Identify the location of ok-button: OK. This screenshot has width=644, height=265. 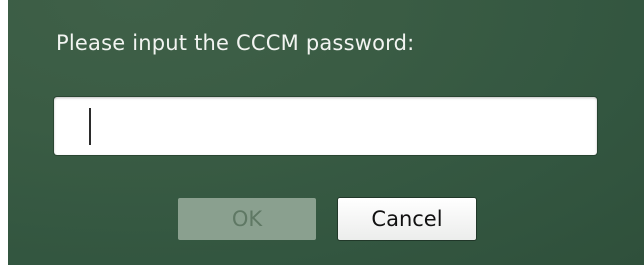
(247, 219).